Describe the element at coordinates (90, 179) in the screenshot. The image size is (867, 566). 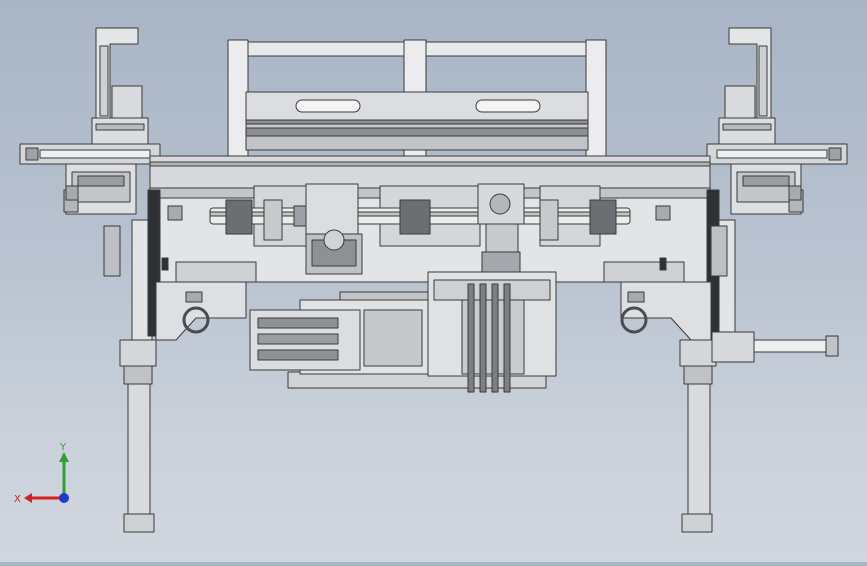
I see `left-rail-assembly` at that location.